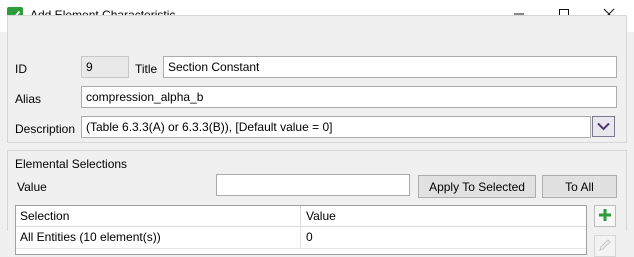 Image resolution: width=634 pixels, height=257 pixels. What do you see at coordinates (349, 97) in the screenshot?
I see `alias-field: compression_alpha_b` at bounding box center [349, 97].